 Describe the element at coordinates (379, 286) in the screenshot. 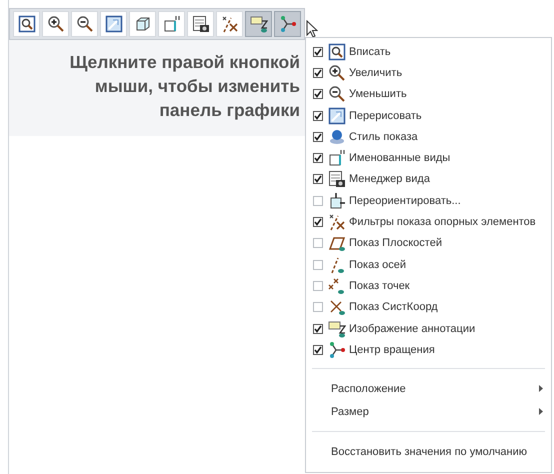

I see `menu-item: Показ точек` at that location.